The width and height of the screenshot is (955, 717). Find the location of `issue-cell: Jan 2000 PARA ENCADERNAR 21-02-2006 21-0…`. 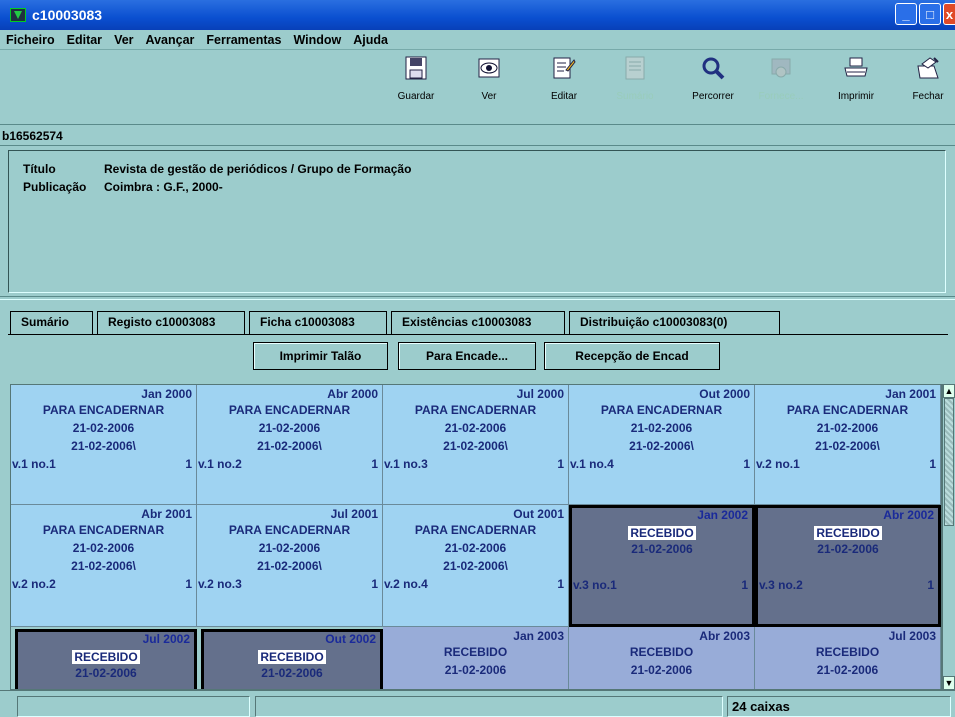

issue-cell: Jan 2000 PARA ENCADERNAR 21-02-2006 21-0… is located at coordinates (104, 445).